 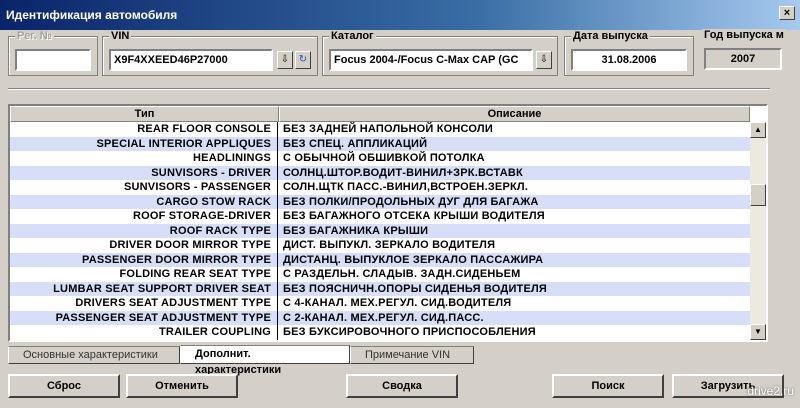 I want to click on release-date-input: 31.08.2006, so click(x=629, y=60).